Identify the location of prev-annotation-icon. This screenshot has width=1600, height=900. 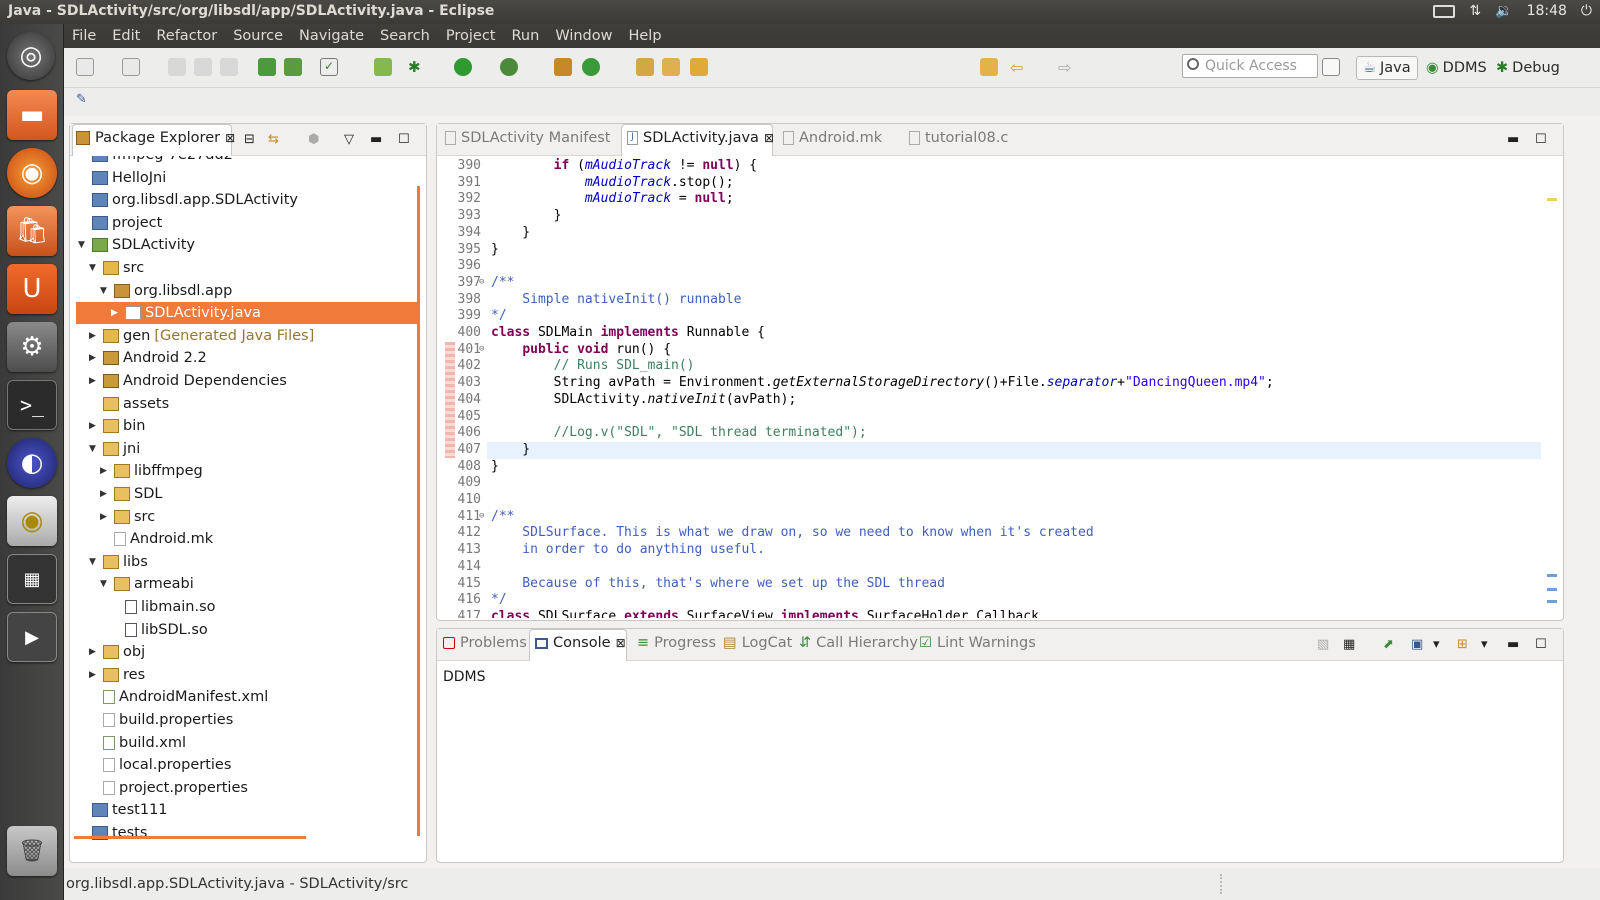
(989, 67).